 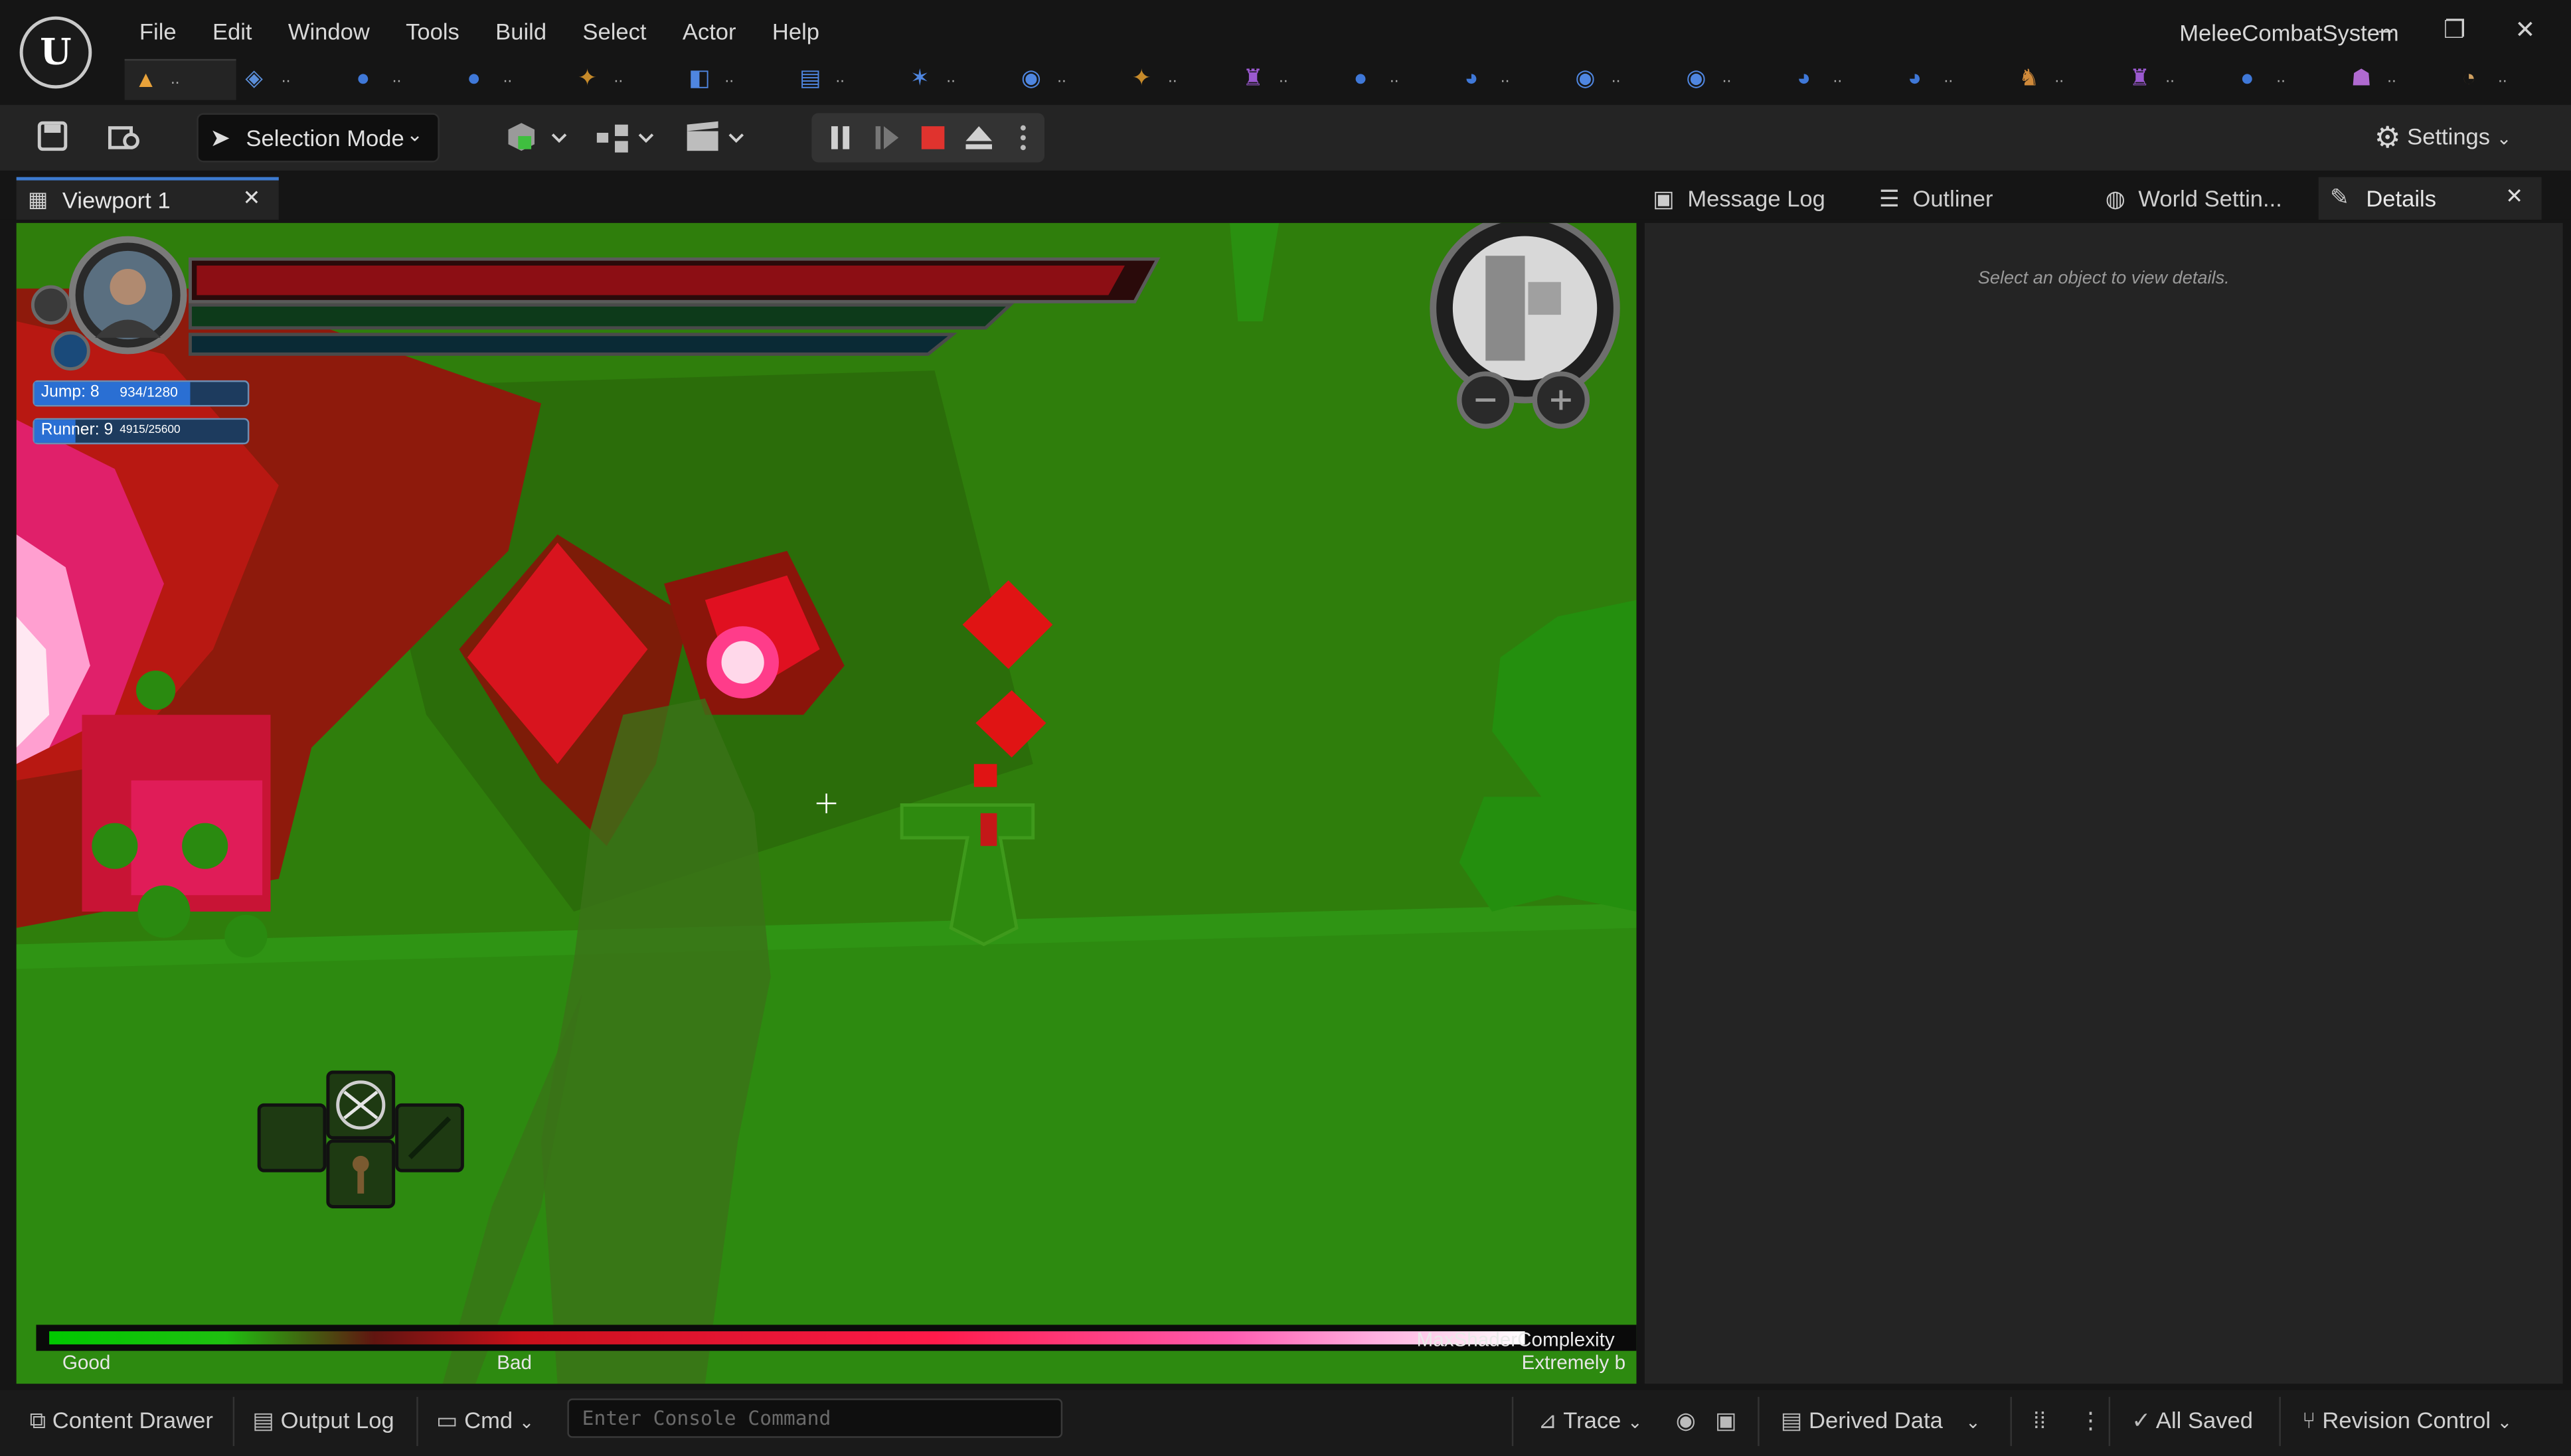 I want to click on physics-asset-icon: ◉, so click(x=1696, y=77).